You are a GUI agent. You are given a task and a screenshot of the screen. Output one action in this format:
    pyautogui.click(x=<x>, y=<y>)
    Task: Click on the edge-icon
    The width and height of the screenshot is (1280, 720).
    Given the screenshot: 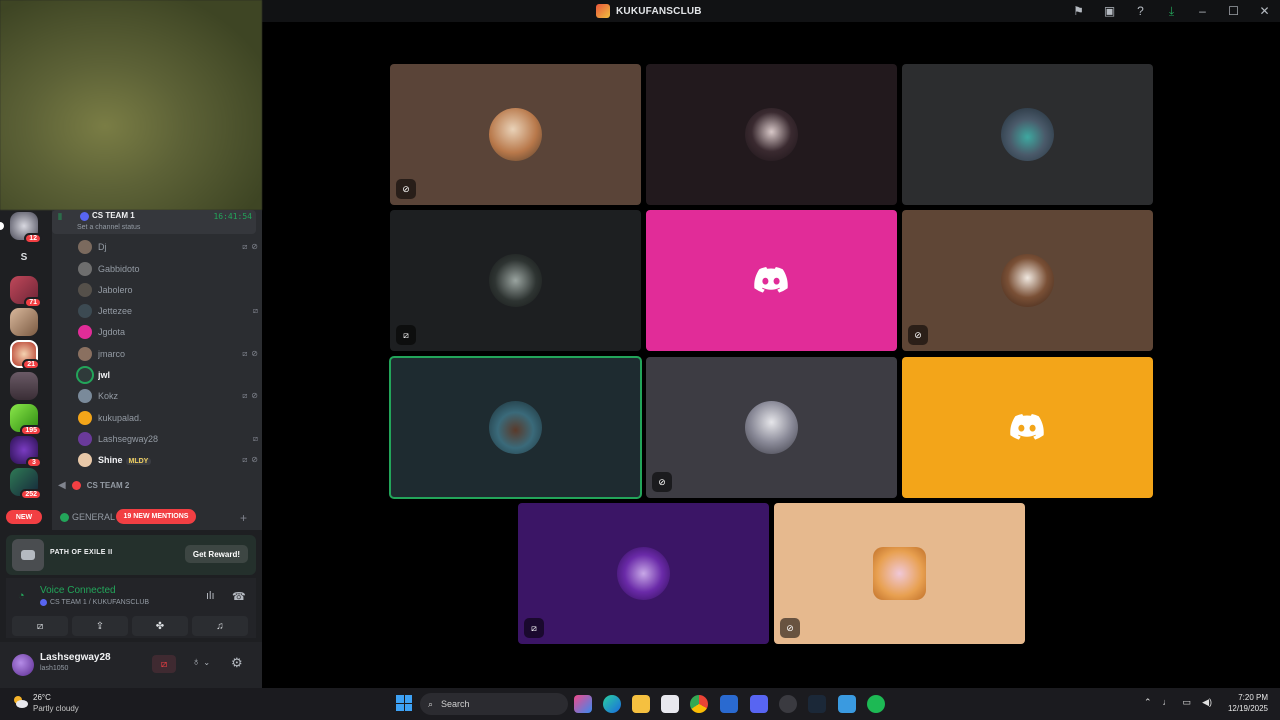 What is the action you would take?
    pyautogui.click(x=612, y=704)
    